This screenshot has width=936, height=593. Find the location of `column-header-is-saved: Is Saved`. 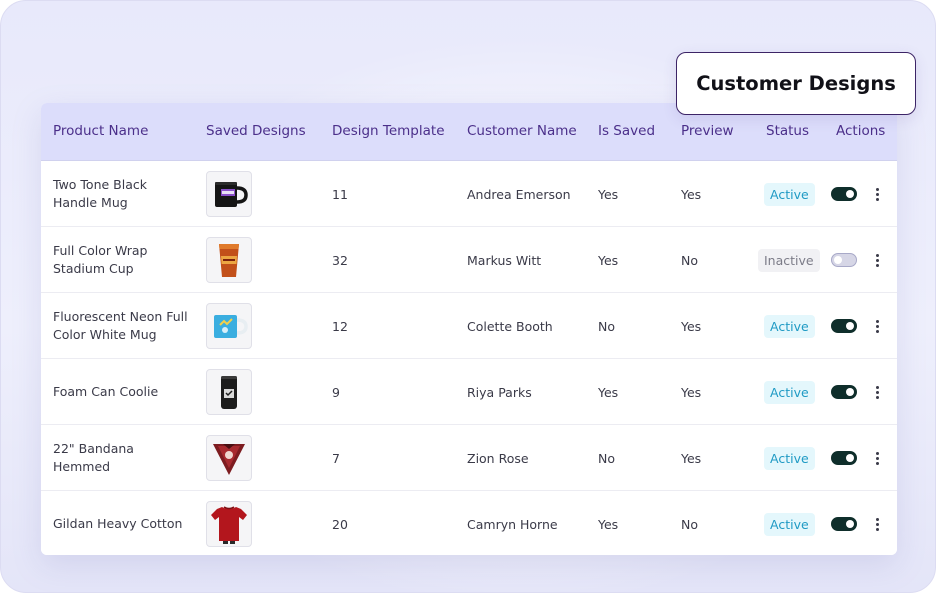

column-header-is-saved: Is Saved is located at coordinates (626, 131).